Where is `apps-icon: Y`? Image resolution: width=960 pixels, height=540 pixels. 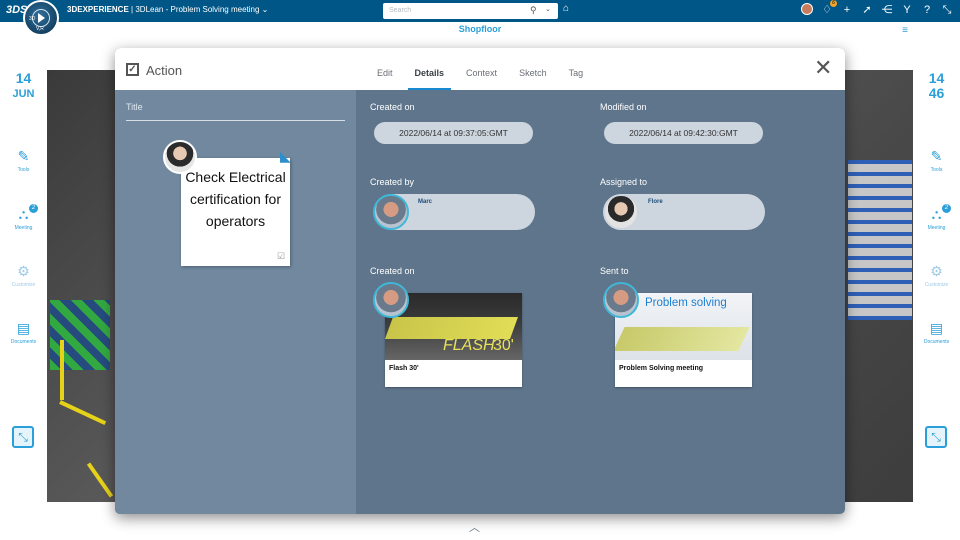 apps-icon: Y is located at coordinates (907, 10).